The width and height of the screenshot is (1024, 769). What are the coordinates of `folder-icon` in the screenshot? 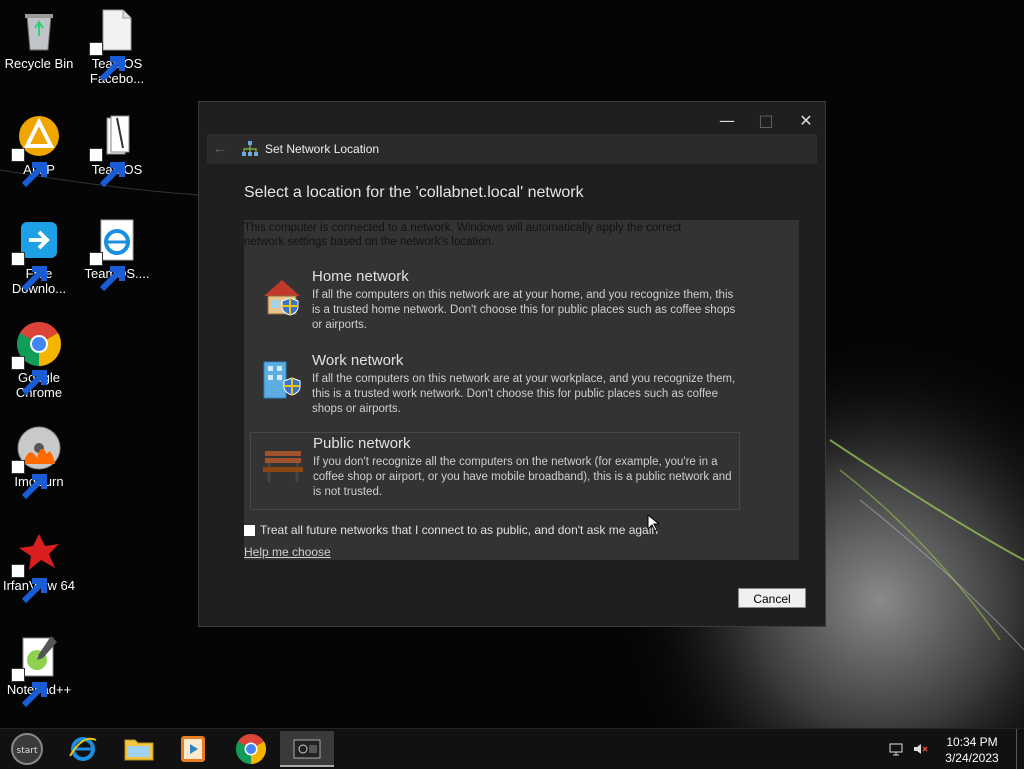 It's located at (139, 750).